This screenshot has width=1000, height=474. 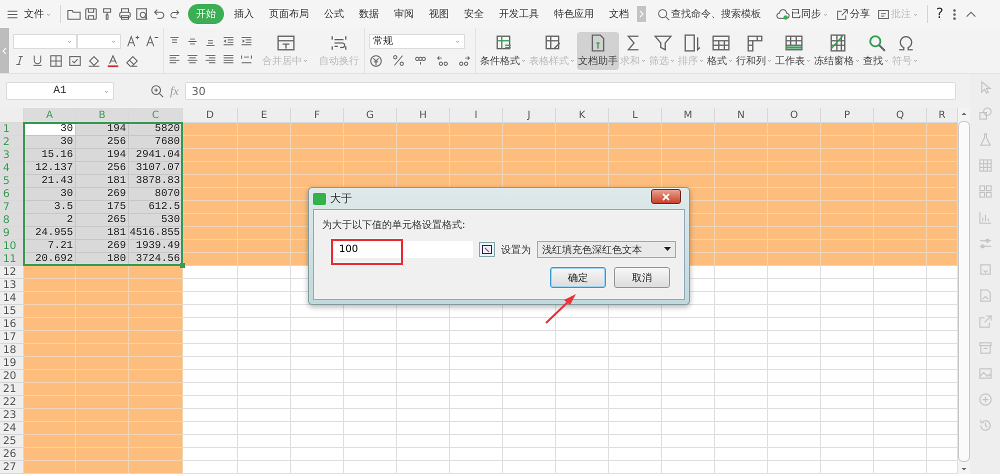 What do you see at coordinates (369, 14) in the screenshot?
I see `ribbon-tab: 数据` at bounding box center [369, 14].